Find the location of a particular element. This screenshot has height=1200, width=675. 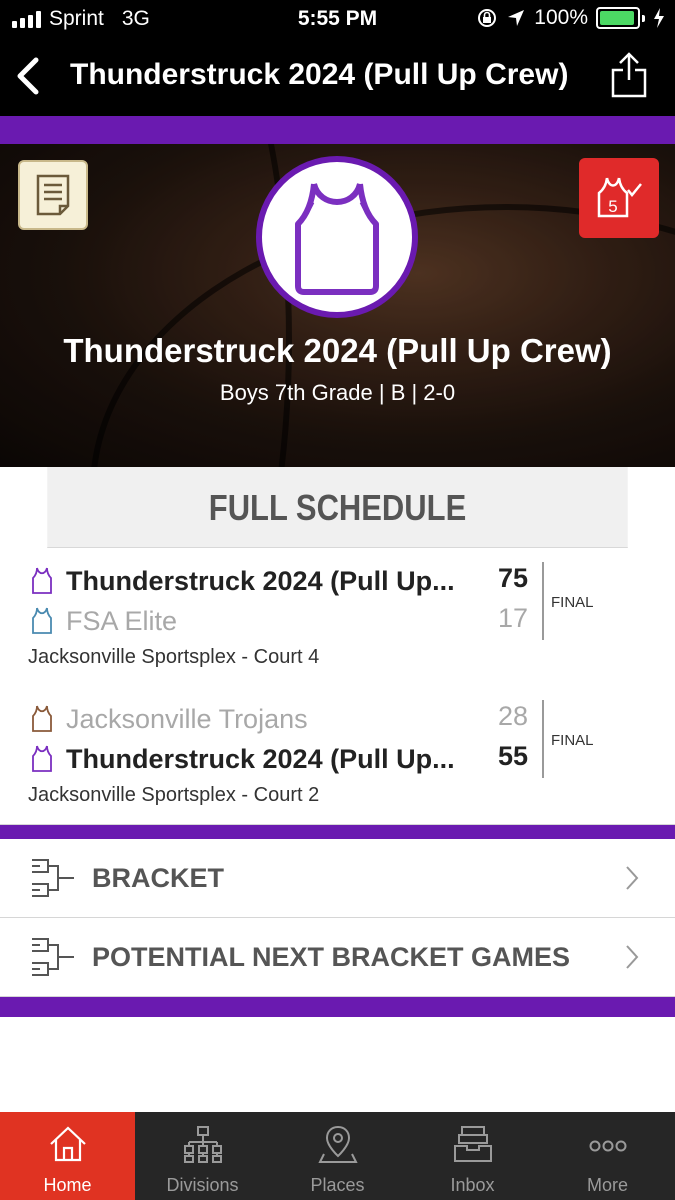

menu-label: BRACKET is located at coordinates (158, 878).